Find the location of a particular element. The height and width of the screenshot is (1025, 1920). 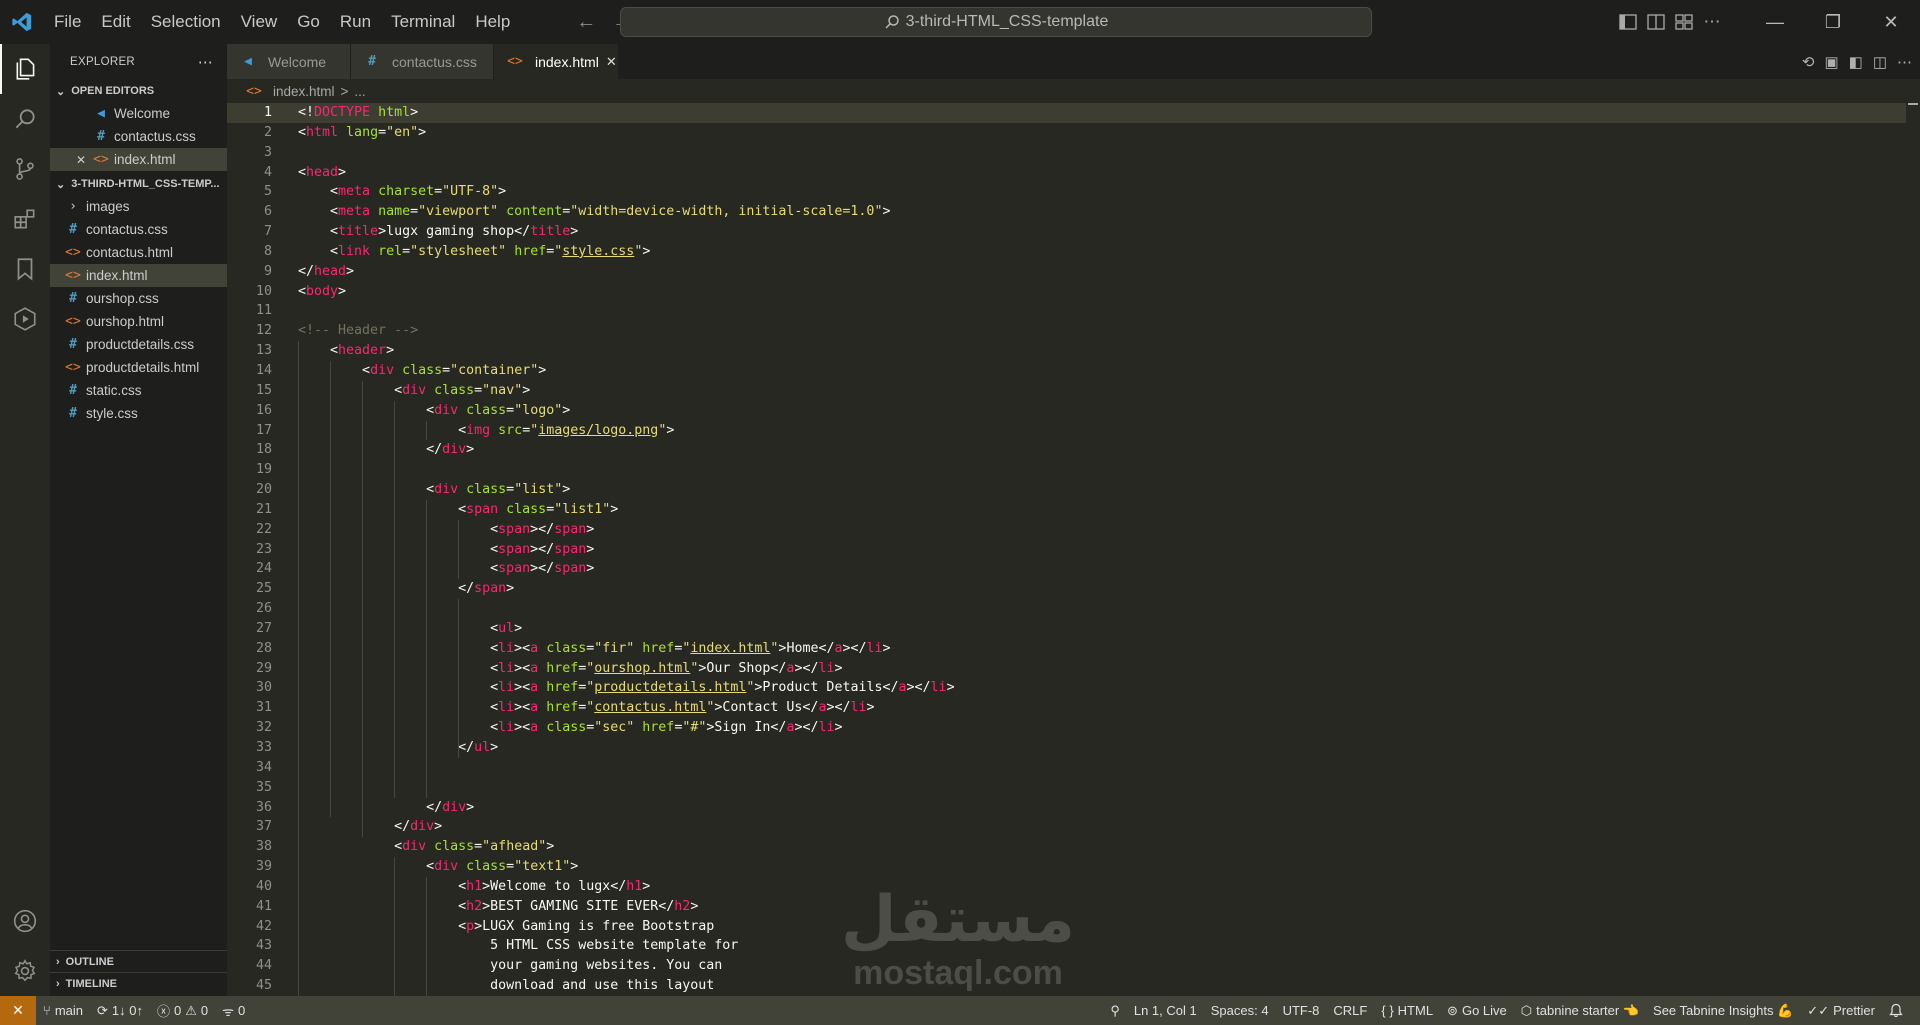

file-item: # contactus.css is located at coordinates (138, 229).